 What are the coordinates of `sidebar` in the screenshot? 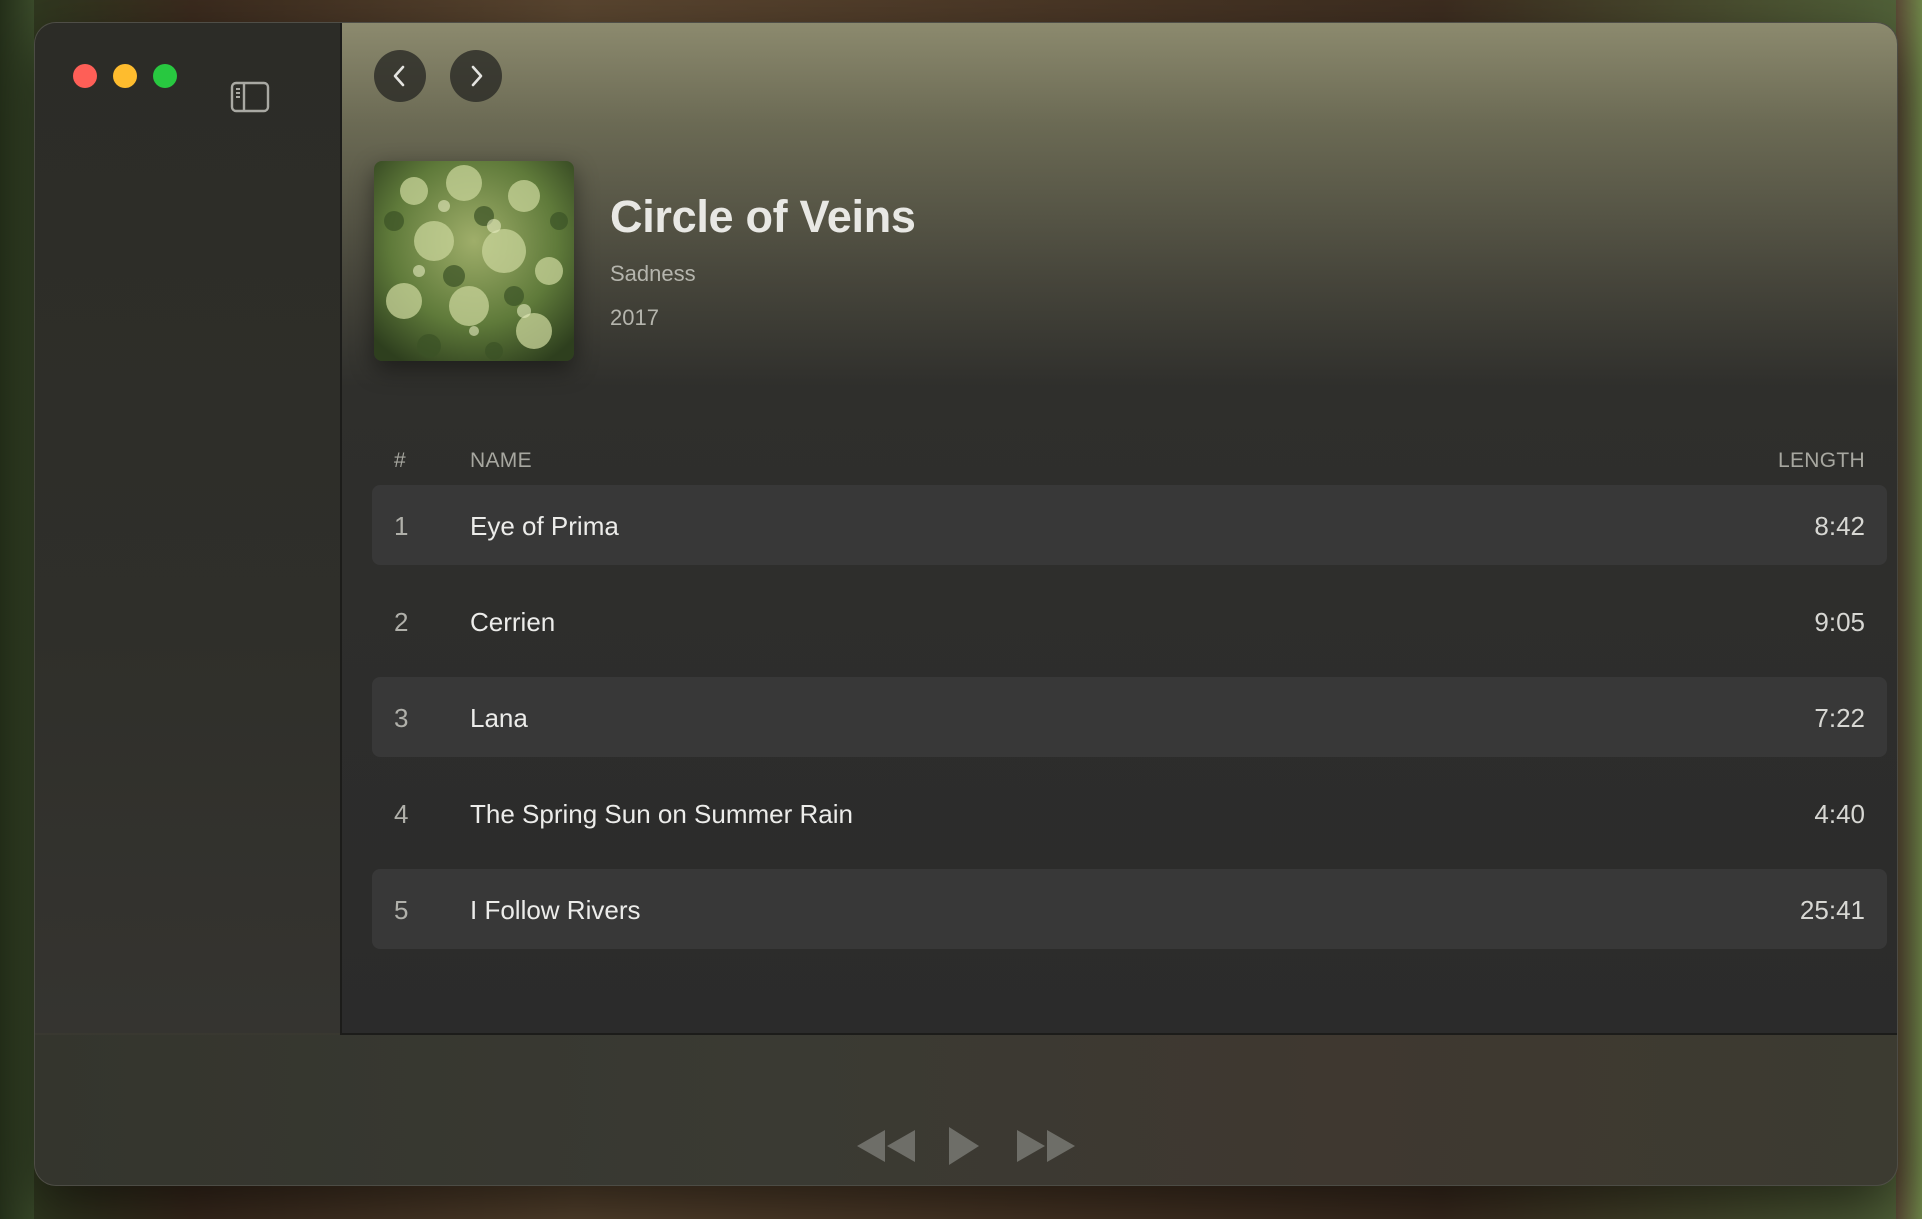 It's located at (187, 528).